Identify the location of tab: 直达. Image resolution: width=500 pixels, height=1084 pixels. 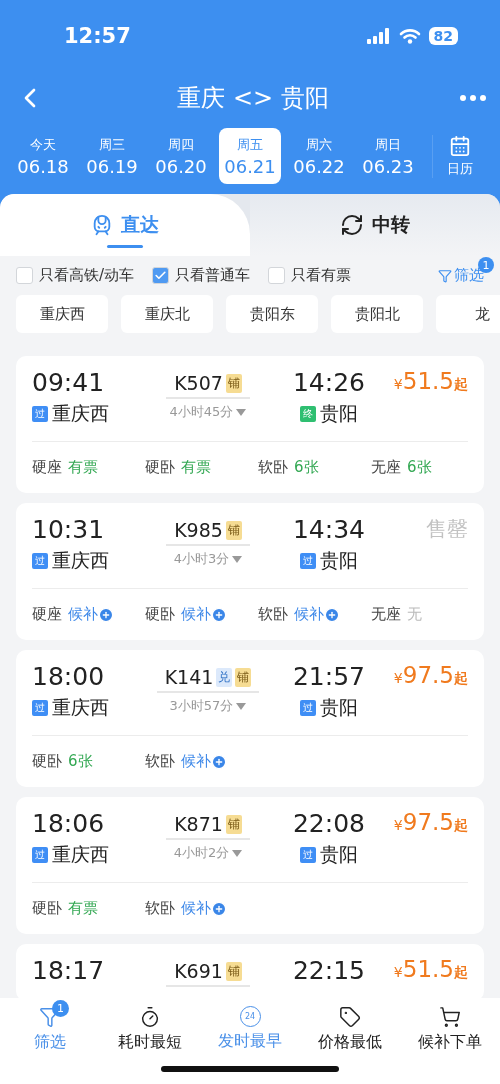
(125, 225).